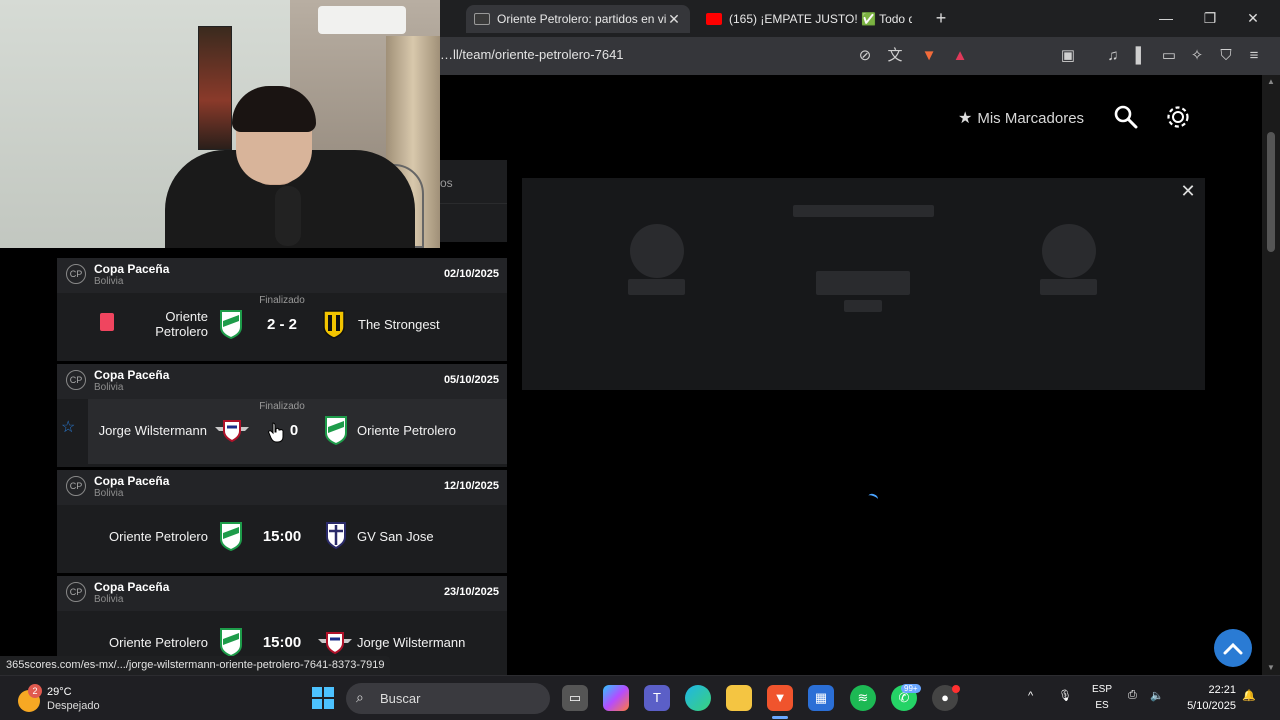  I want to click on notifications-icon: 🔔, so click(1250, 704).